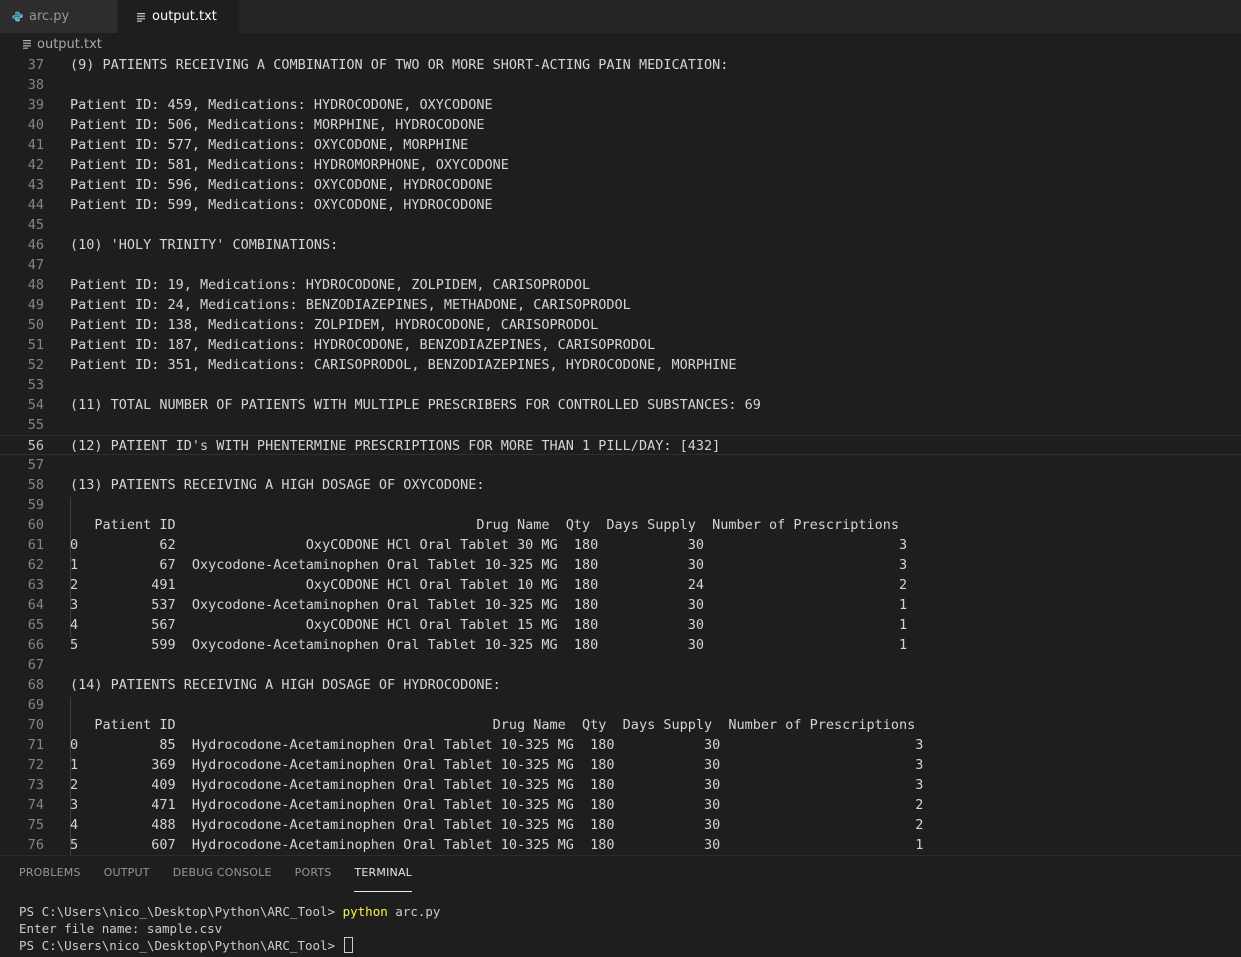 This screenshot has height=957, width=1241. Describe the element at coordinates (35, 725) in the screenshot. I see `line-number: 70` at that location.